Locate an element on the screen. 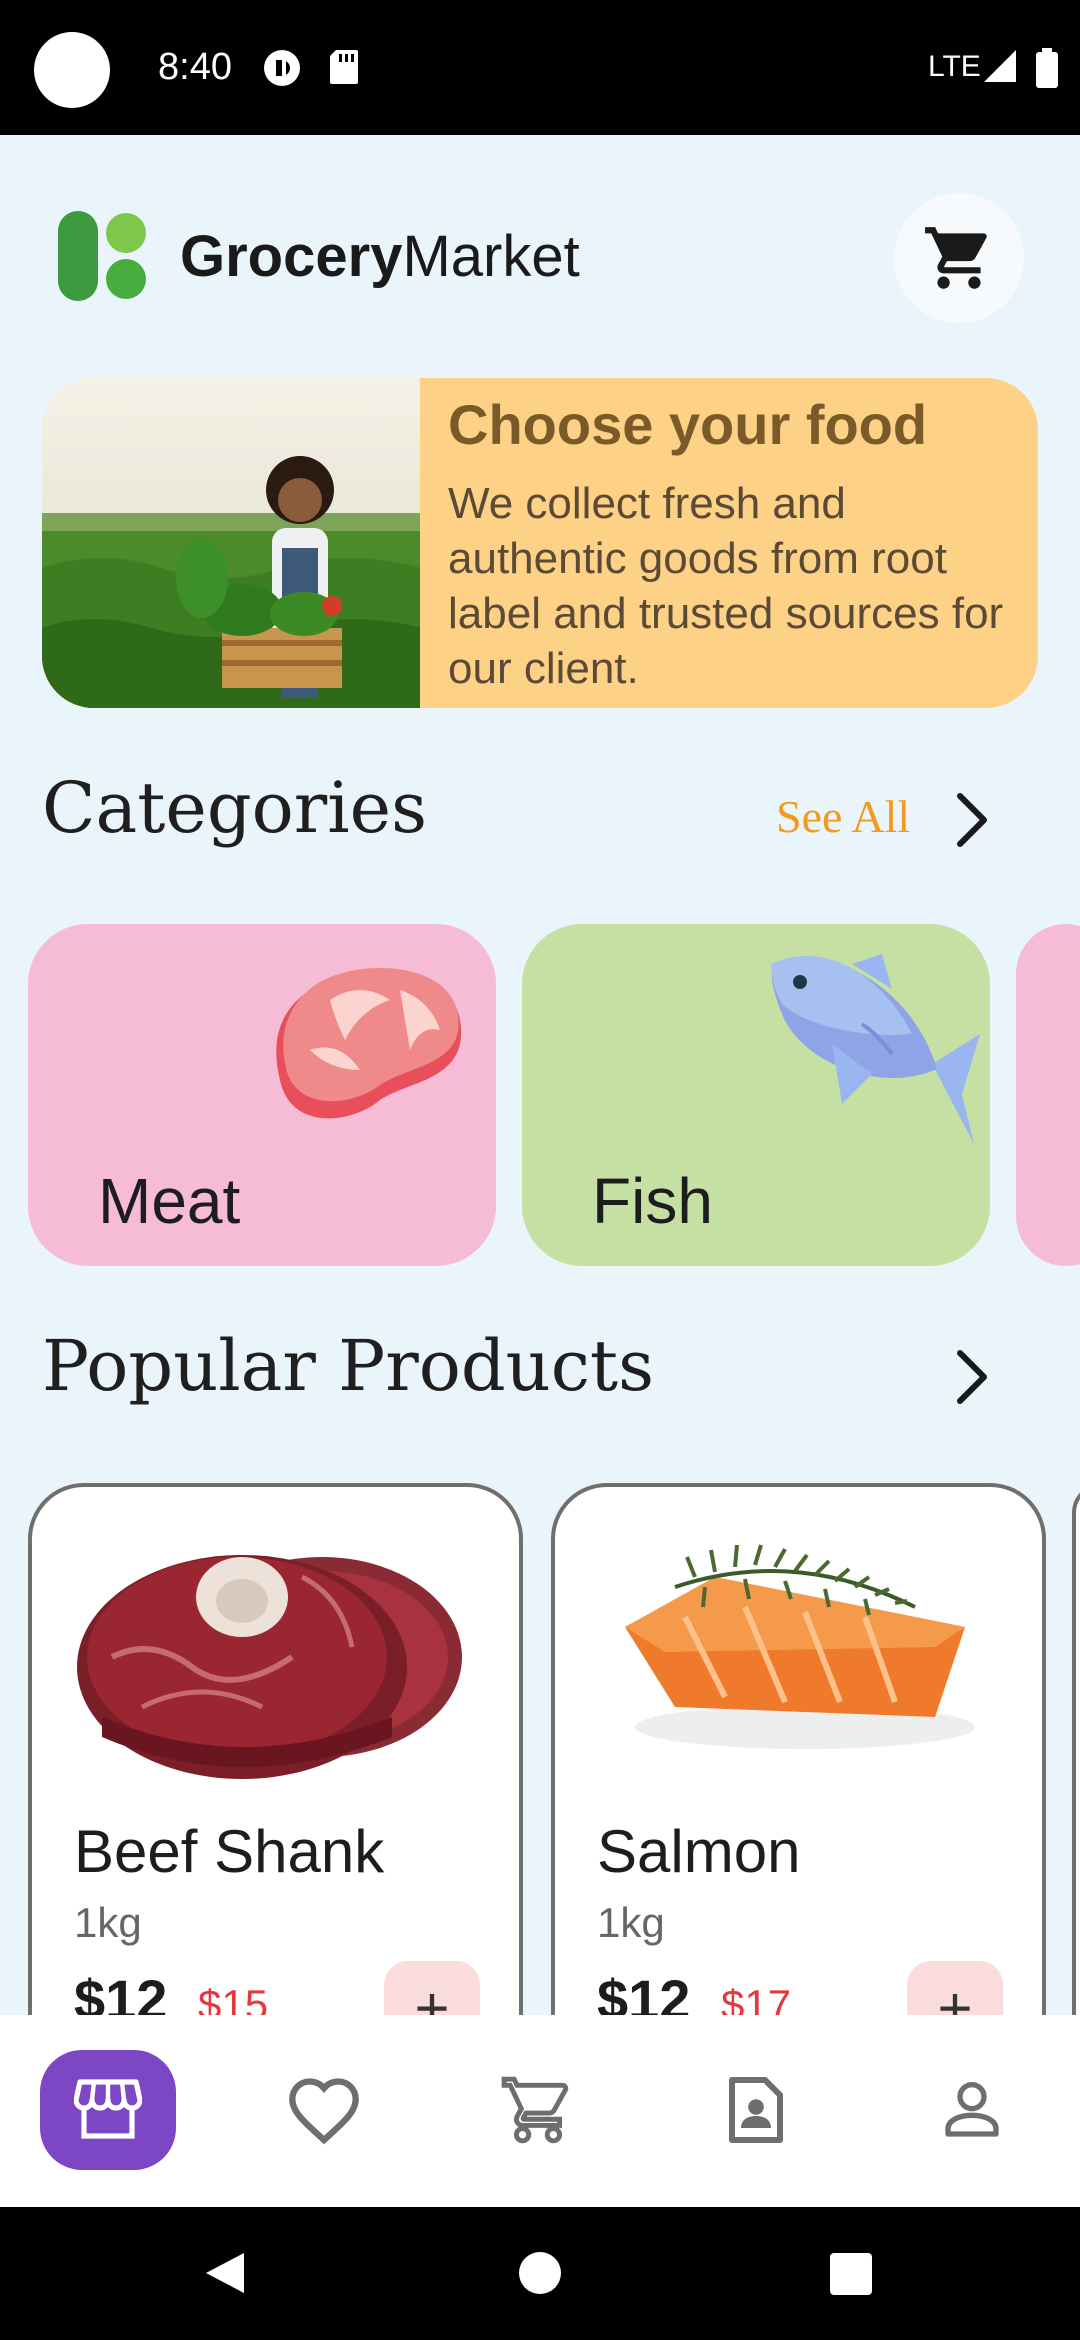 Image resolution: width=1080 pixels, height=2340 pixels. status-time: 8:40 is located at coordinates (195, 67).